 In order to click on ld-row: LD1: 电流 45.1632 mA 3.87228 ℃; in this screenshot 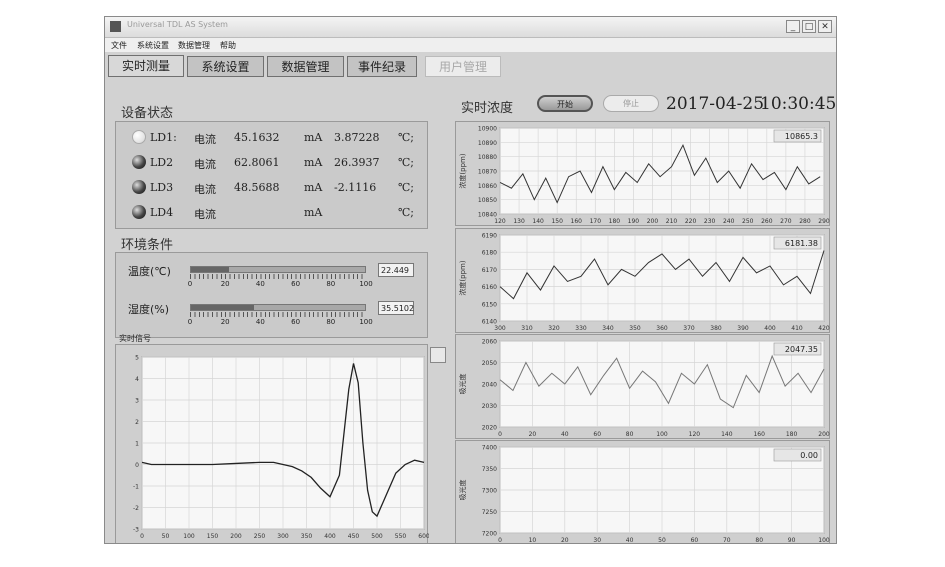, I will do `click(288, 138)`.